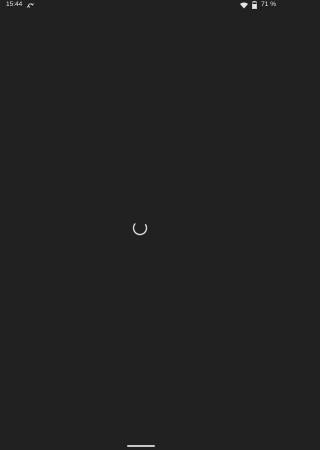 The height and width of the screenshot is (450, 320). What do you see at coordinates (141, 446) in the screenshot?
I see `gesture-handle-icon` at bounding box center [141, 446].